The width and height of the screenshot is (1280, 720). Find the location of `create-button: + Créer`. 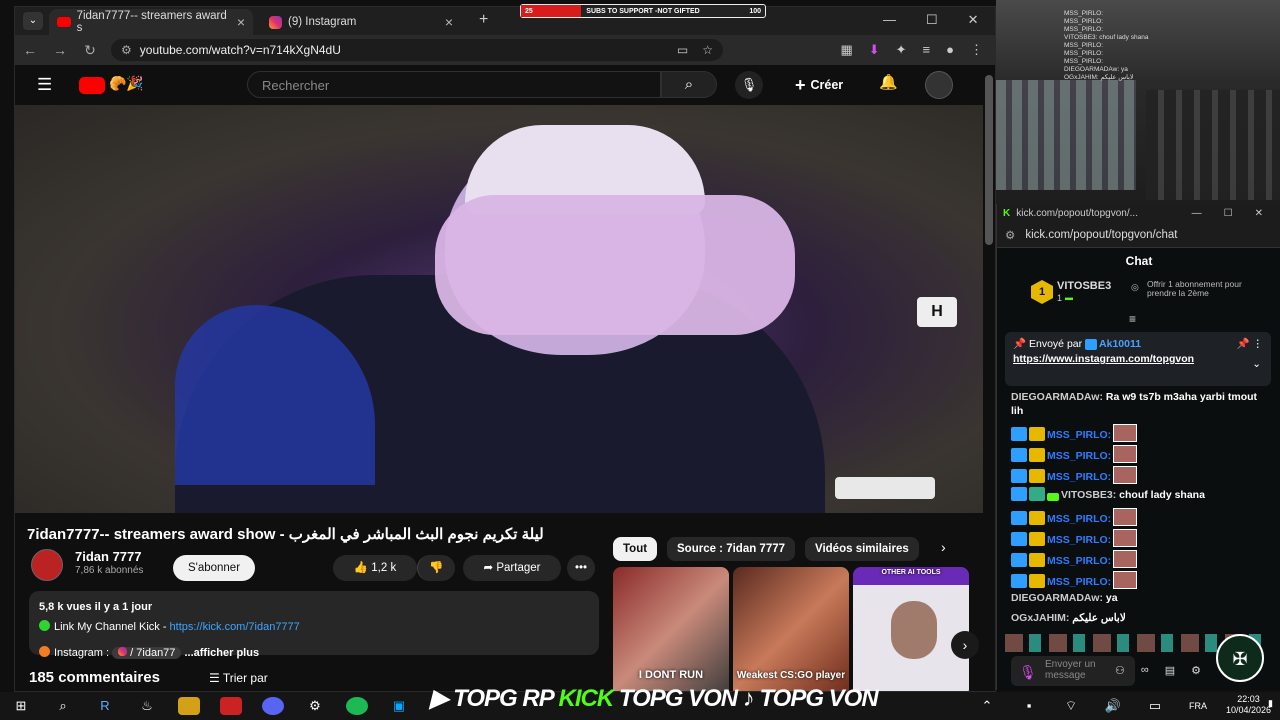

create-button: + Créer is located at coordinates (819, 85).